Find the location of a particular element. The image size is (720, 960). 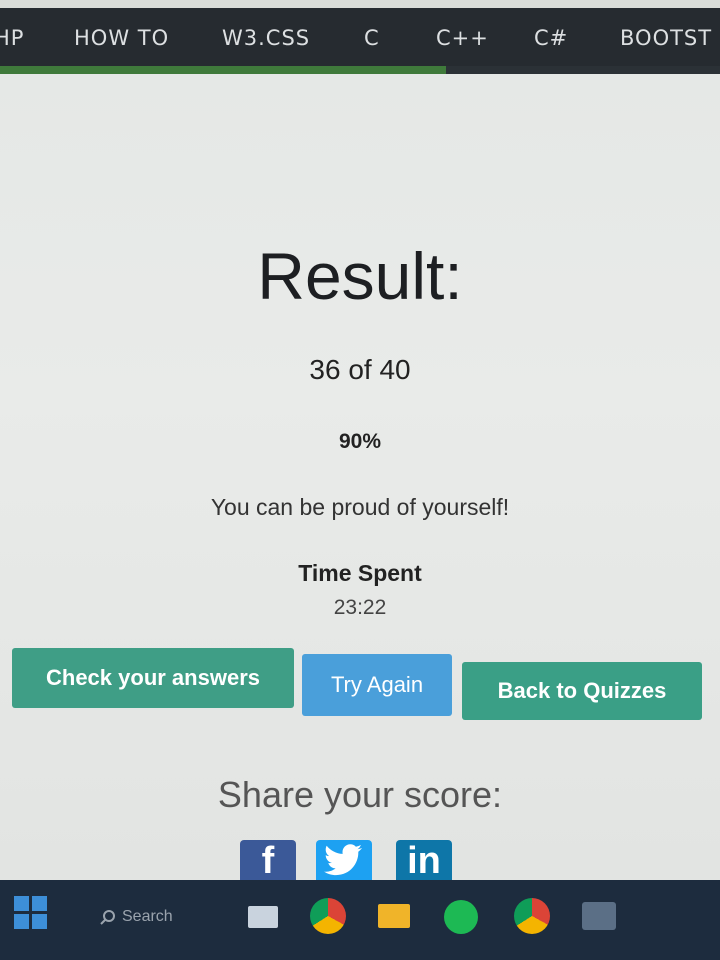

app-icon is located at coordinates (599, 916).